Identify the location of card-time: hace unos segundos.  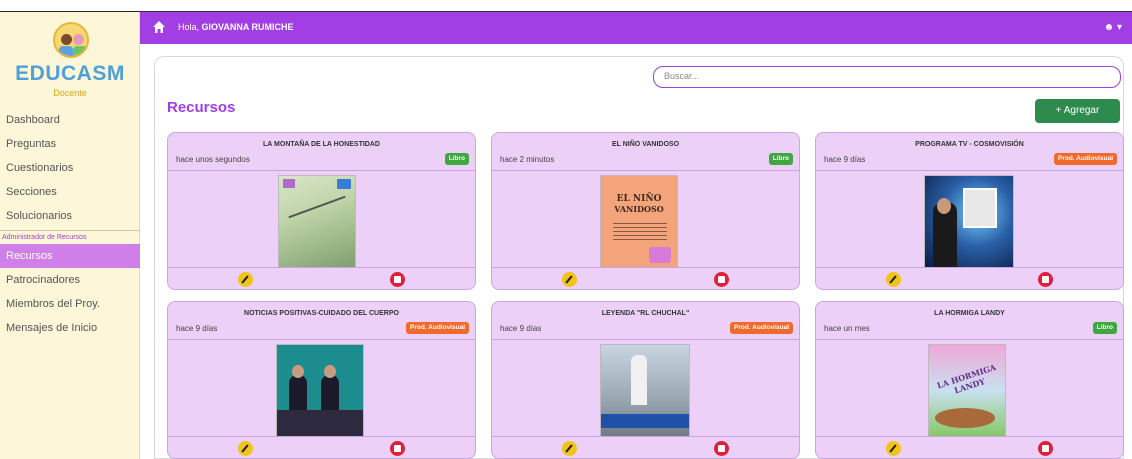
(213, 159).